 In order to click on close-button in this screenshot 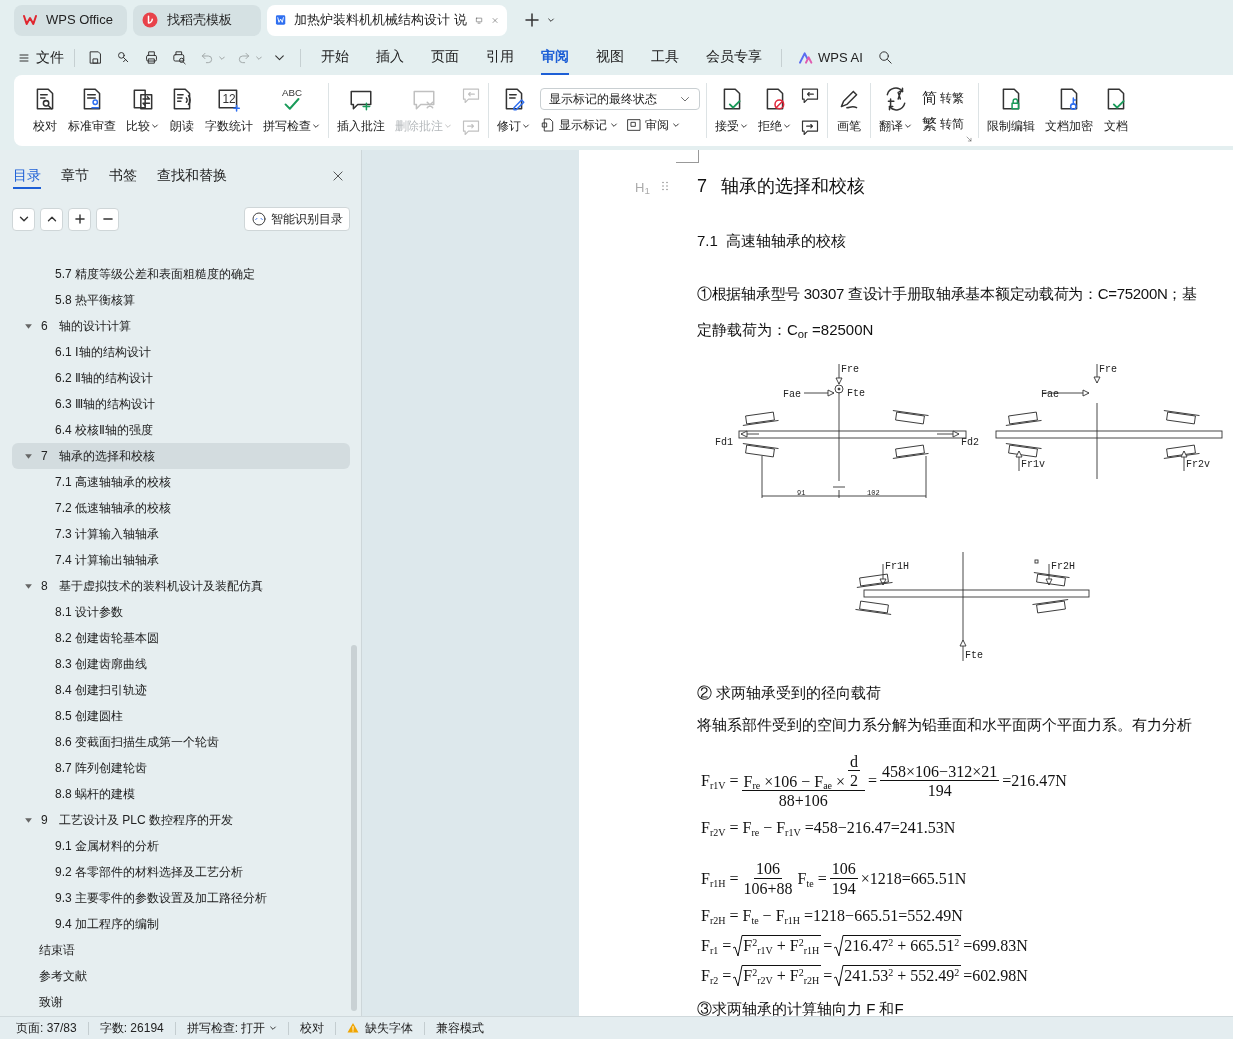, I will do `click(338, 176)`.